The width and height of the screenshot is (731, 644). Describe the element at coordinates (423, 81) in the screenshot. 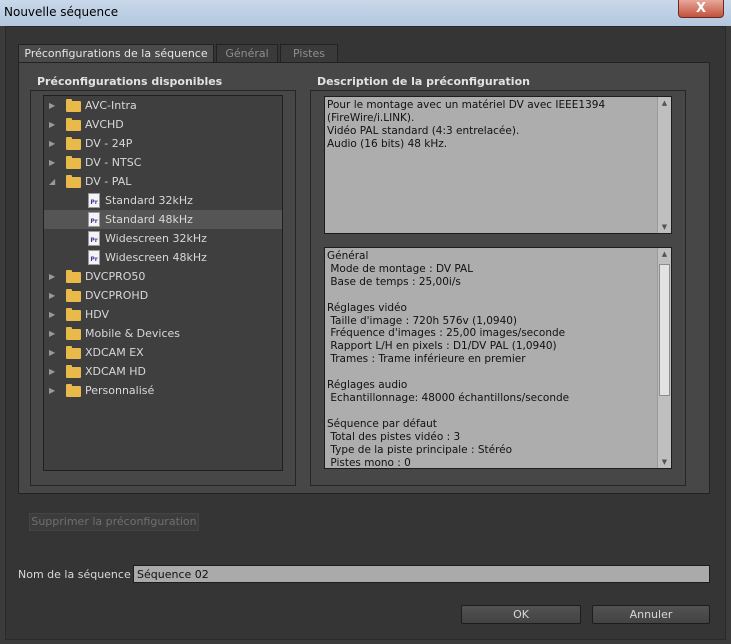

I see `description-title: Description de la préconfiguration` at that location.